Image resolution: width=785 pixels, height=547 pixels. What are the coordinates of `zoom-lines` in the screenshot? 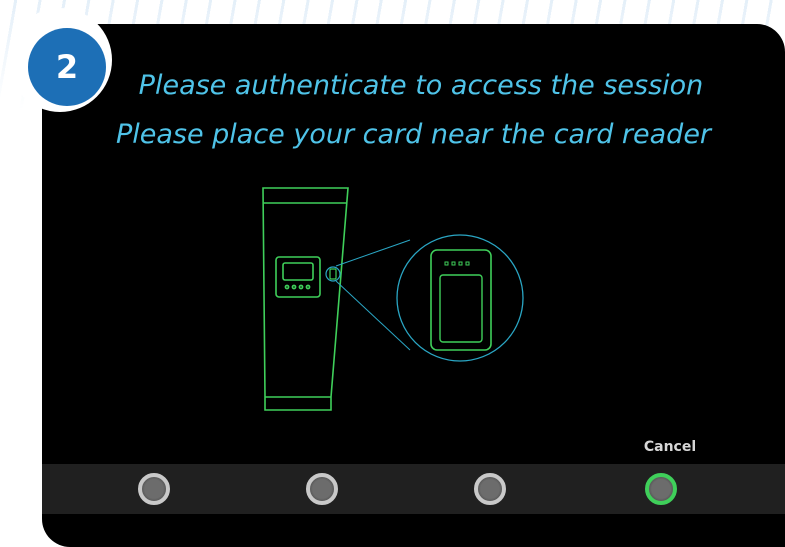 It's located at (373, 295).